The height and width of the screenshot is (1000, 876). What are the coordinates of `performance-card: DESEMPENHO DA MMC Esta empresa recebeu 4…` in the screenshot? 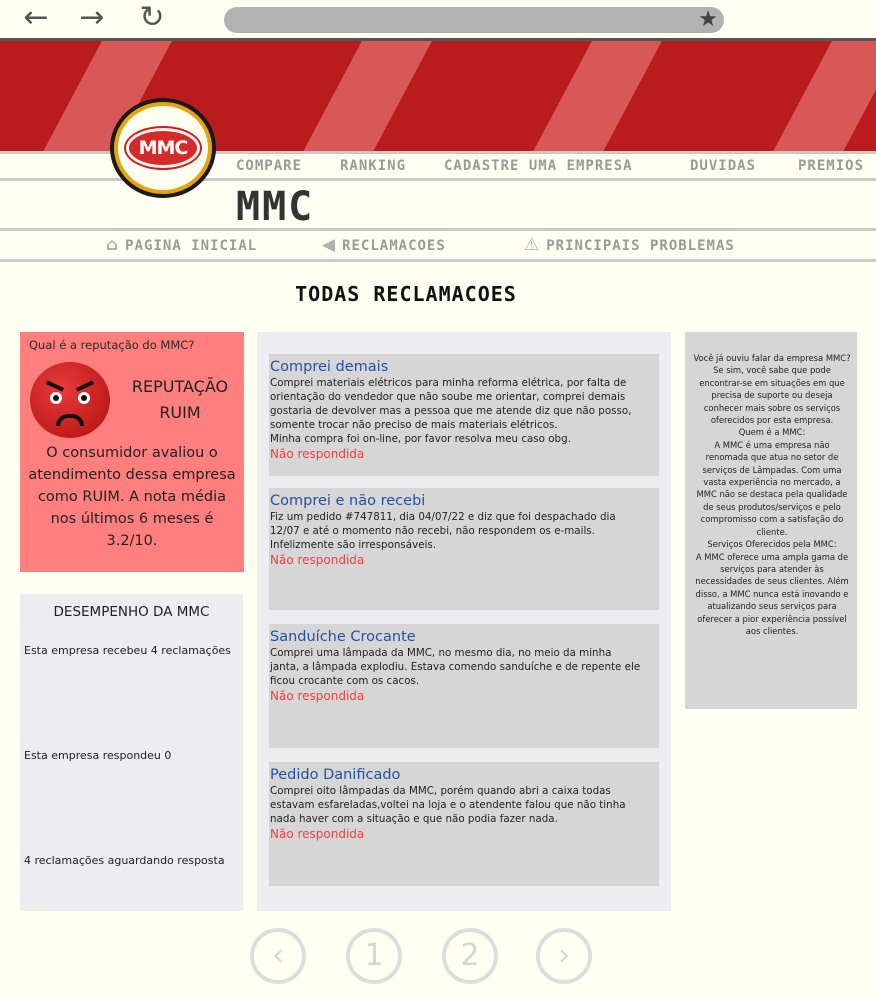 It's located at (131, 752).